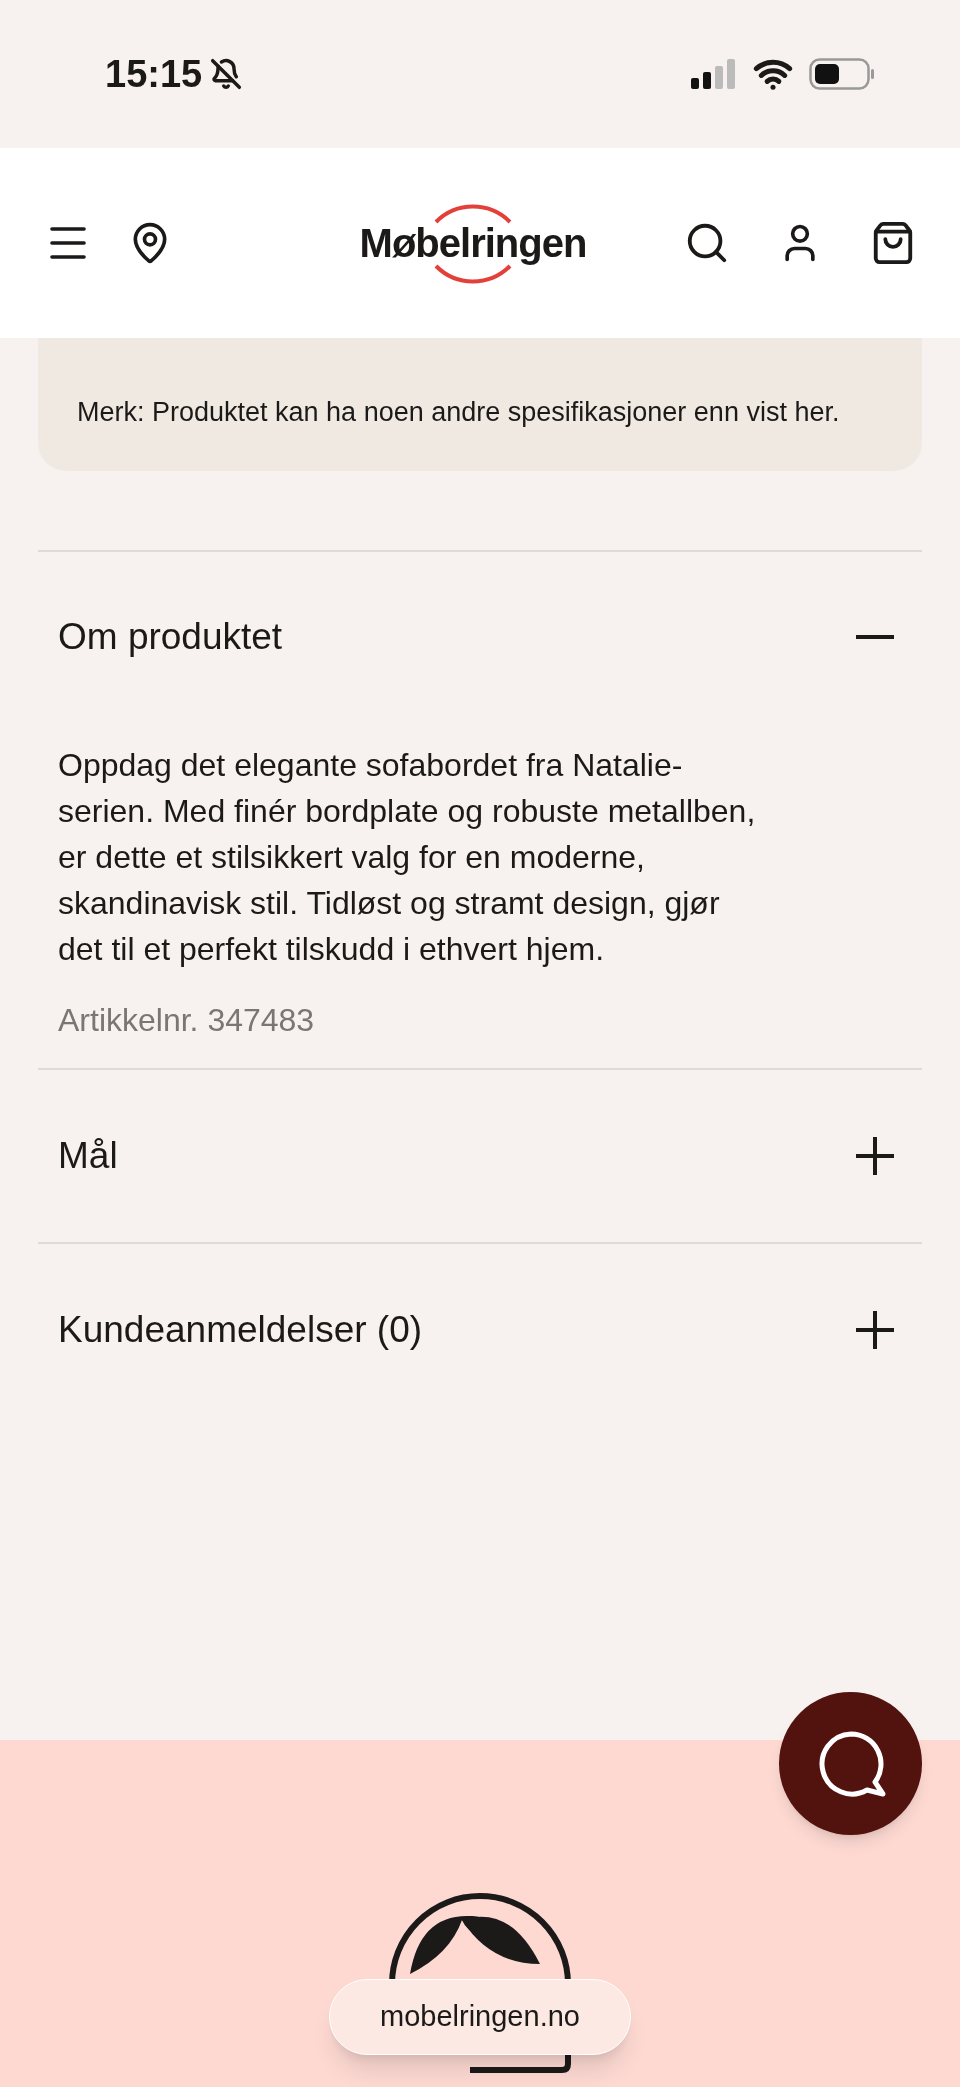  I want to click on url-text: mobelringen.no, so click(480, 2017).